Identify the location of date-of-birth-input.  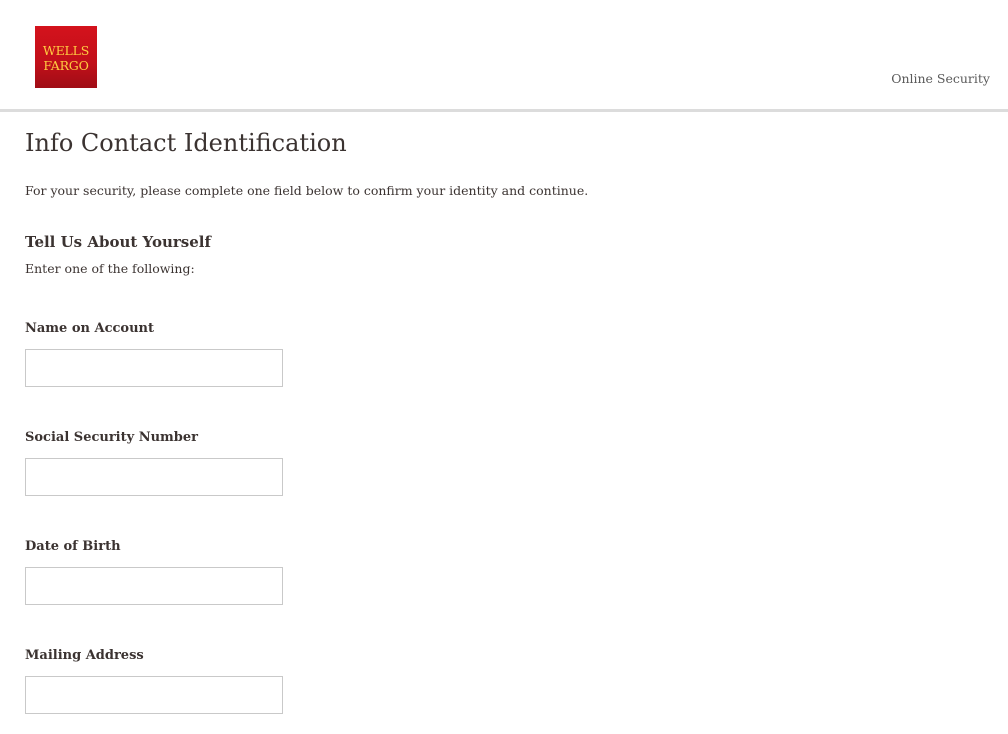
(154, 586).